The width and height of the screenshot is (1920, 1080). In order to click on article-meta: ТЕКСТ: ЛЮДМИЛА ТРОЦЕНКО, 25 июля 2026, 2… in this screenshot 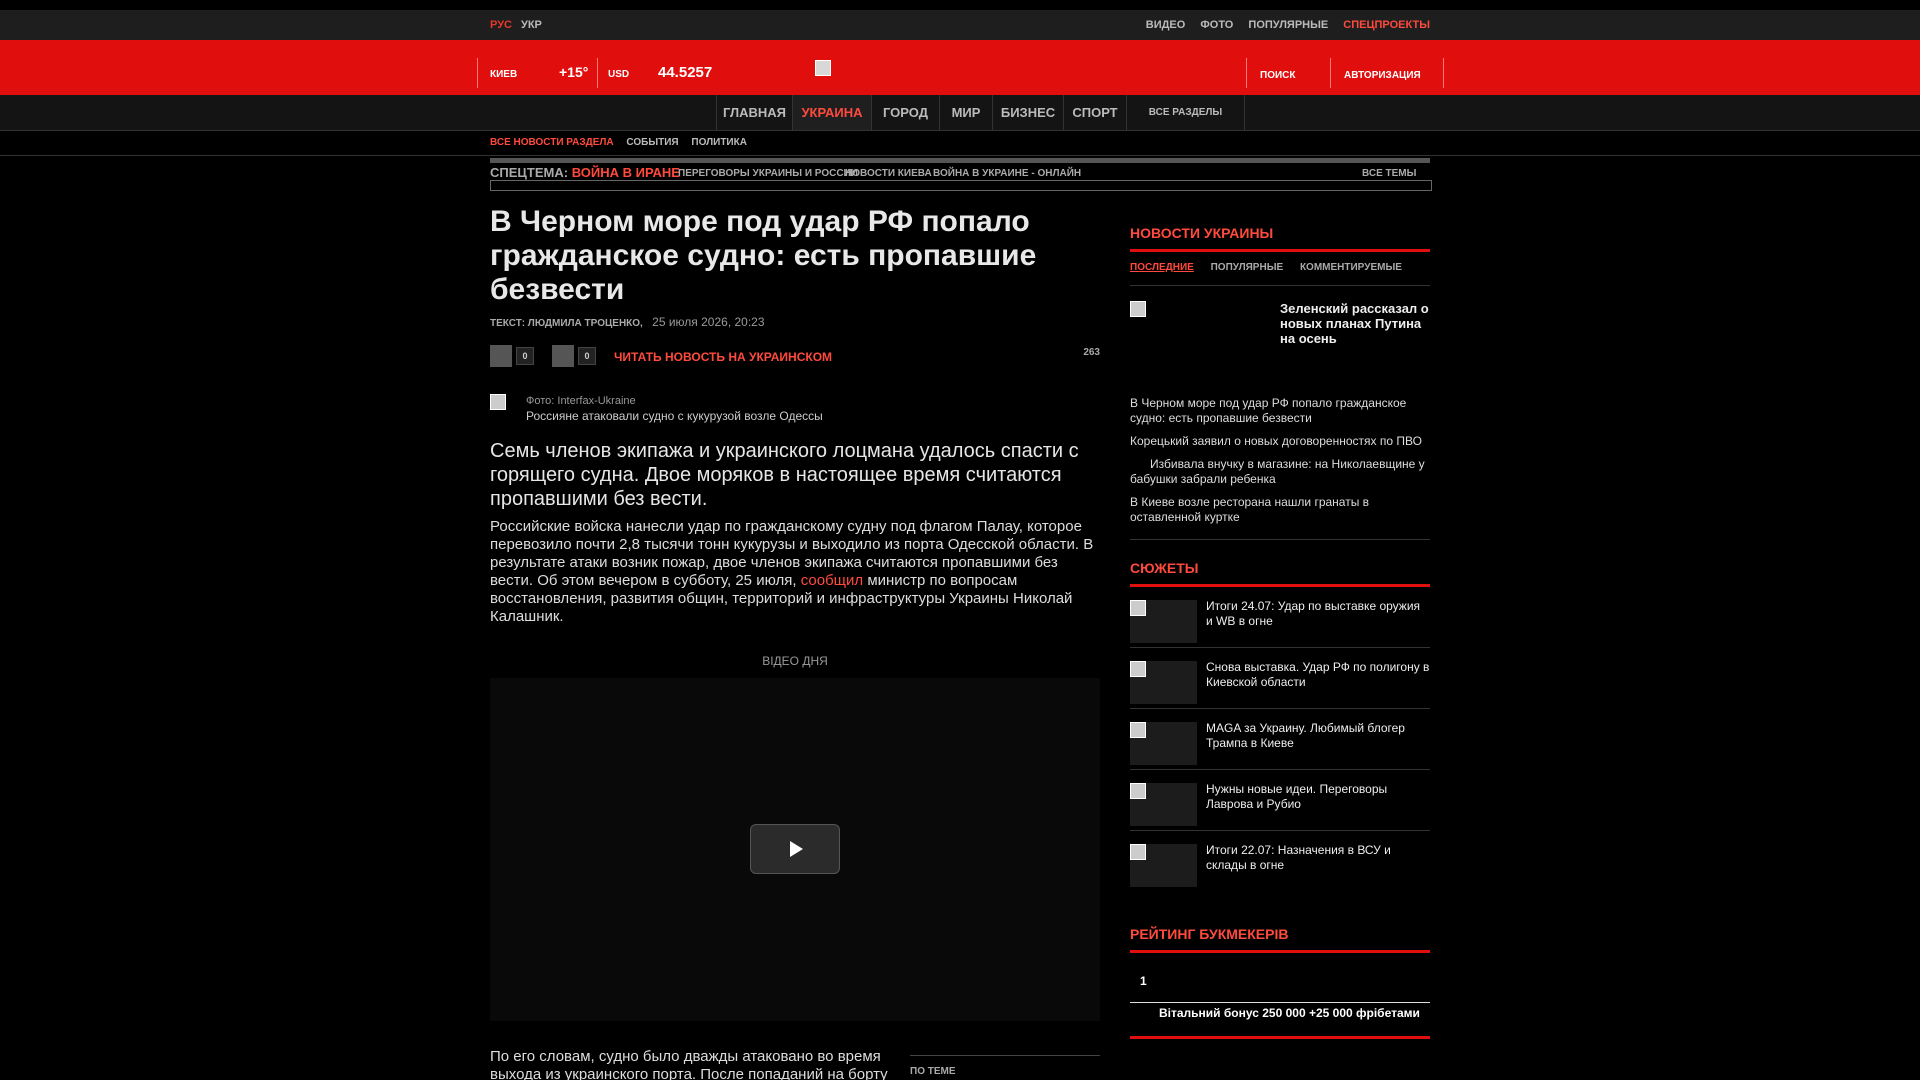, I will do `click(795, 322)`.